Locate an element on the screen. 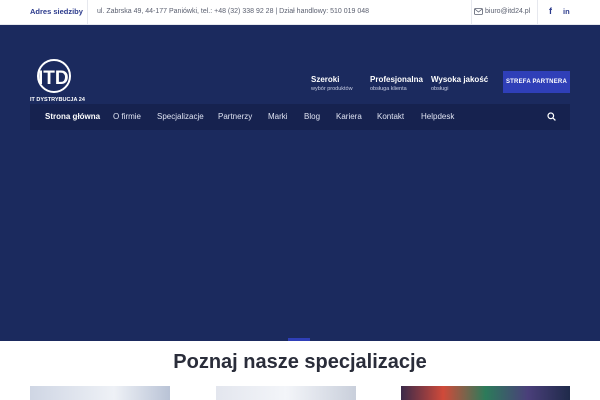  nav-item-brands: Marki is located at coordinates (278, 116).